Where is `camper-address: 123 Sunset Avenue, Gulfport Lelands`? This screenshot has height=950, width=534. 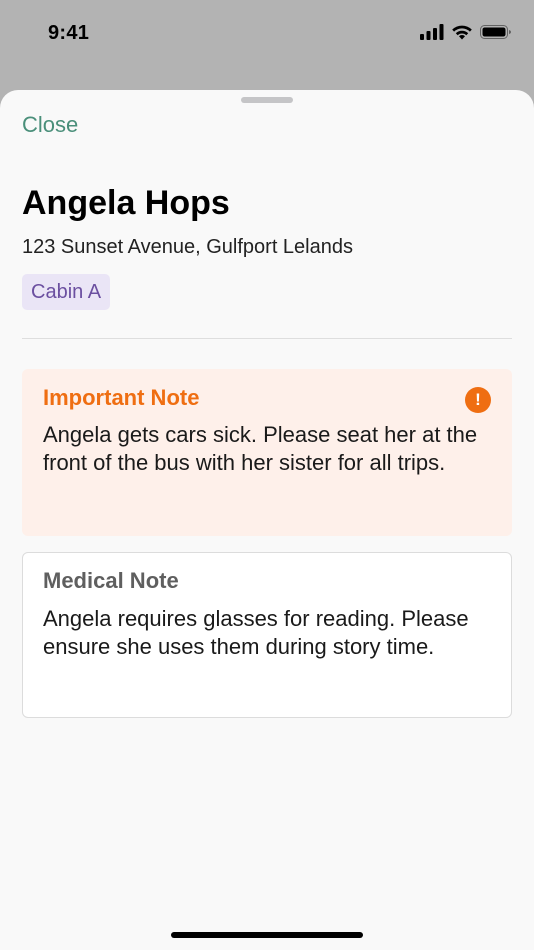
camper-address: 123 Sunset Avenue, Gulfport Lelands is located at coordinates (187, 247).